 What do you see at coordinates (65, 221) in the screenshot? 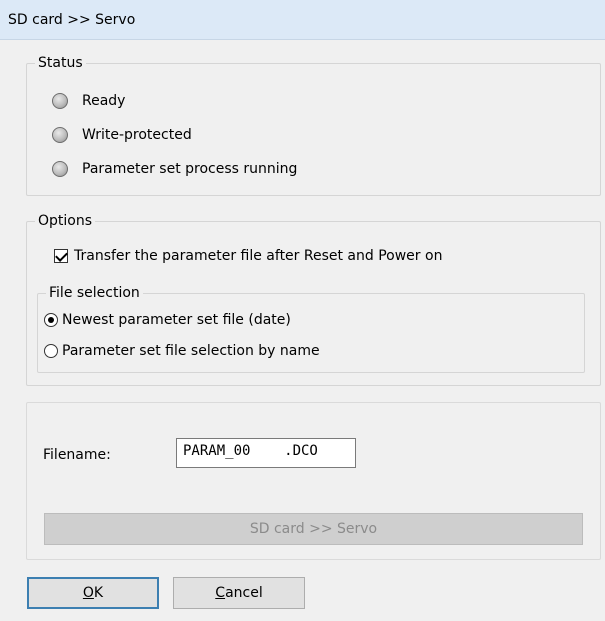
I see `options-group-label: Options` at bounding box center [65, 221].